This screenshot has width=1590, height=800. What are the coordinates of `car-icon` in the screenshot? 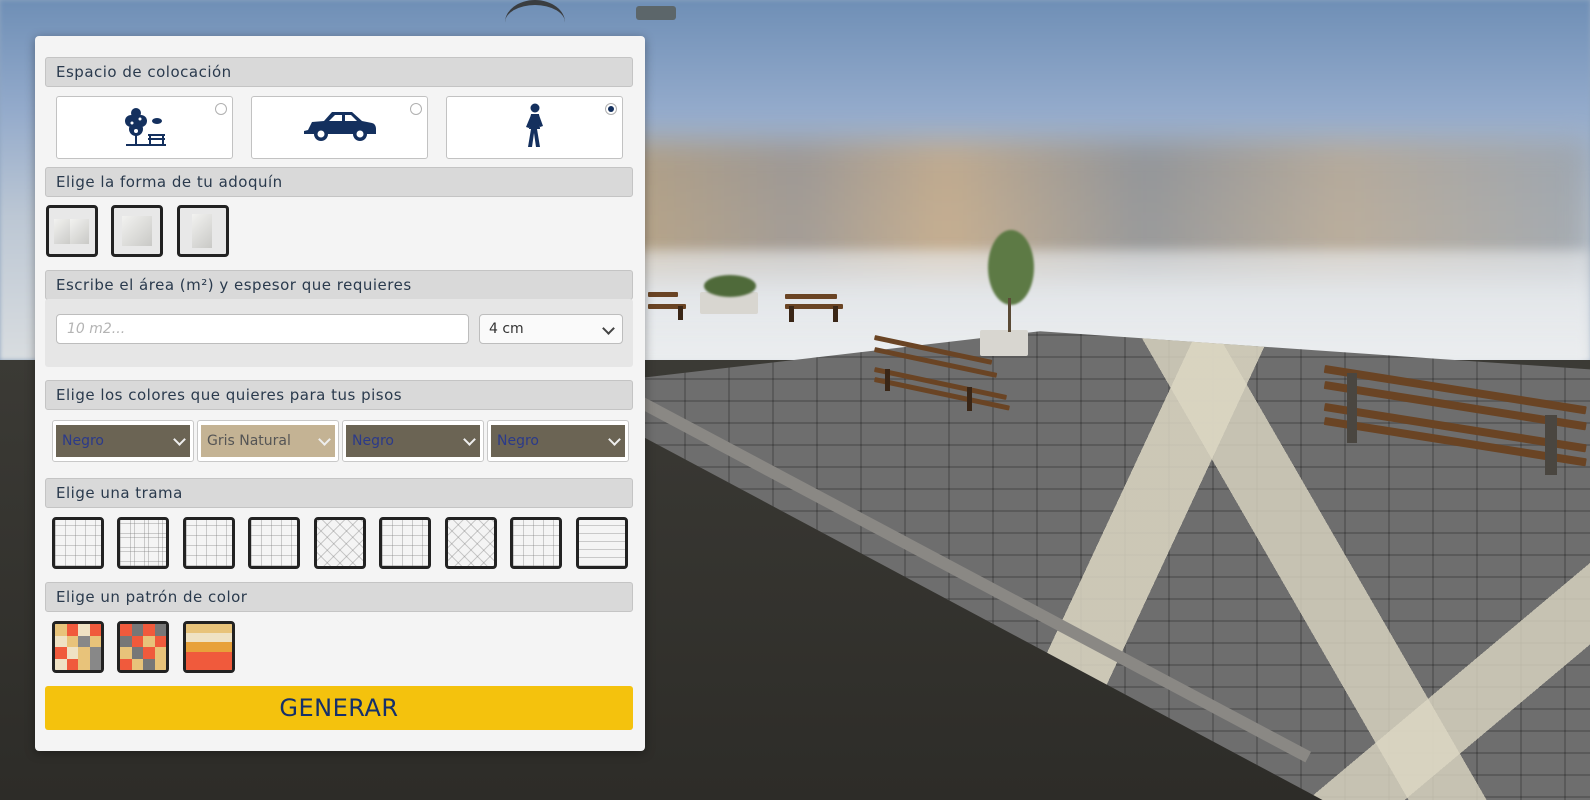 It's located at (340, 128).